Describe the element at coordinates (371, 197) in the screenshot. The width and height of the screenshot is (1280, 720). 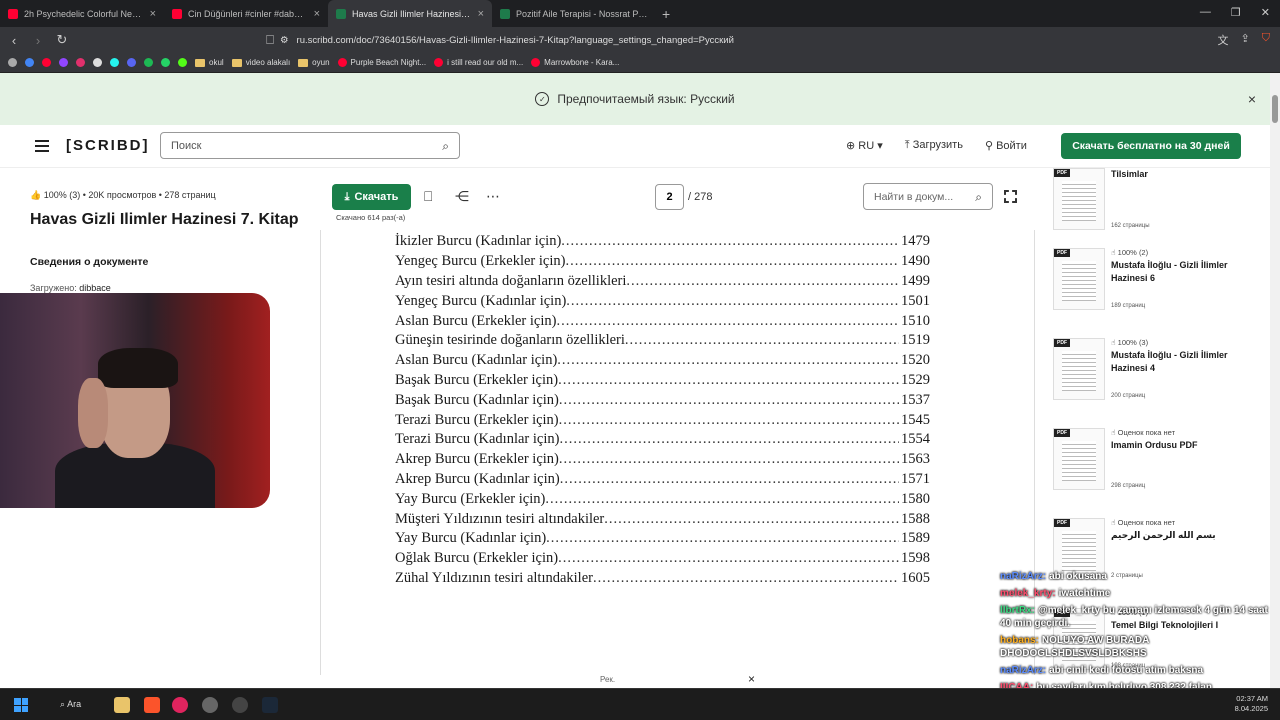
I see `download-button: ⤓ Скачать` at that location.